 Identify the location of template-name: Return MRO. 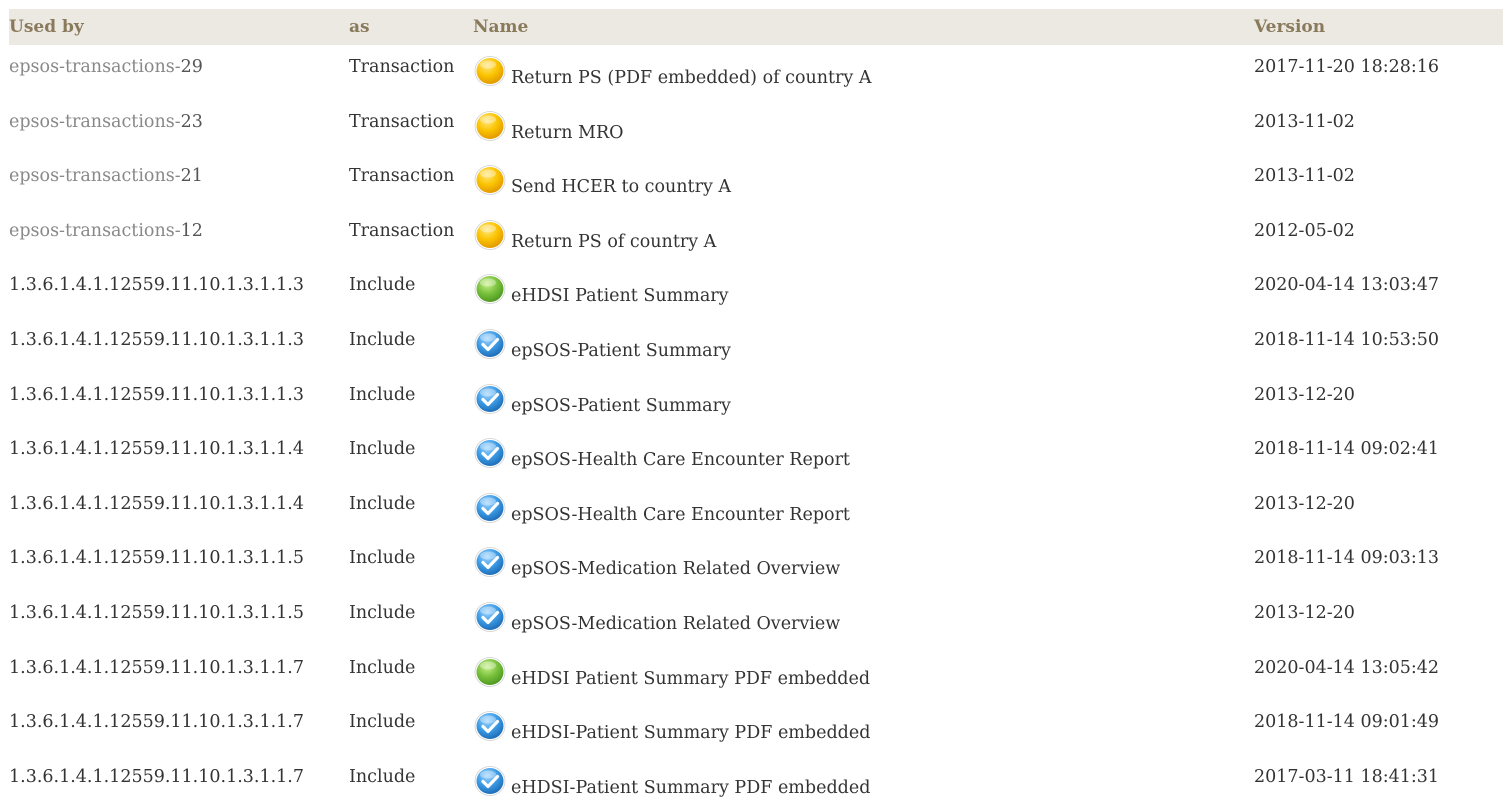
(567, 126).